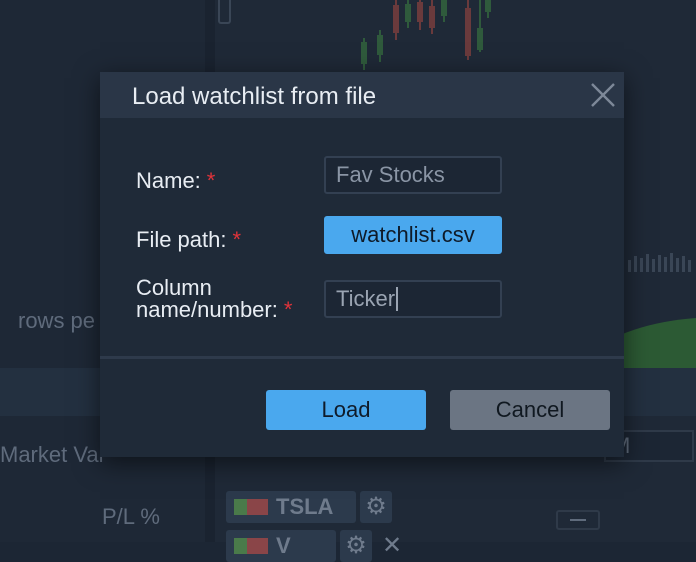 This screenshot has width=696, height=562. What do you see at coordinates (176, 180) in the screenshot?
I see `name-label: Name: *` at bounding box center [176, 180].